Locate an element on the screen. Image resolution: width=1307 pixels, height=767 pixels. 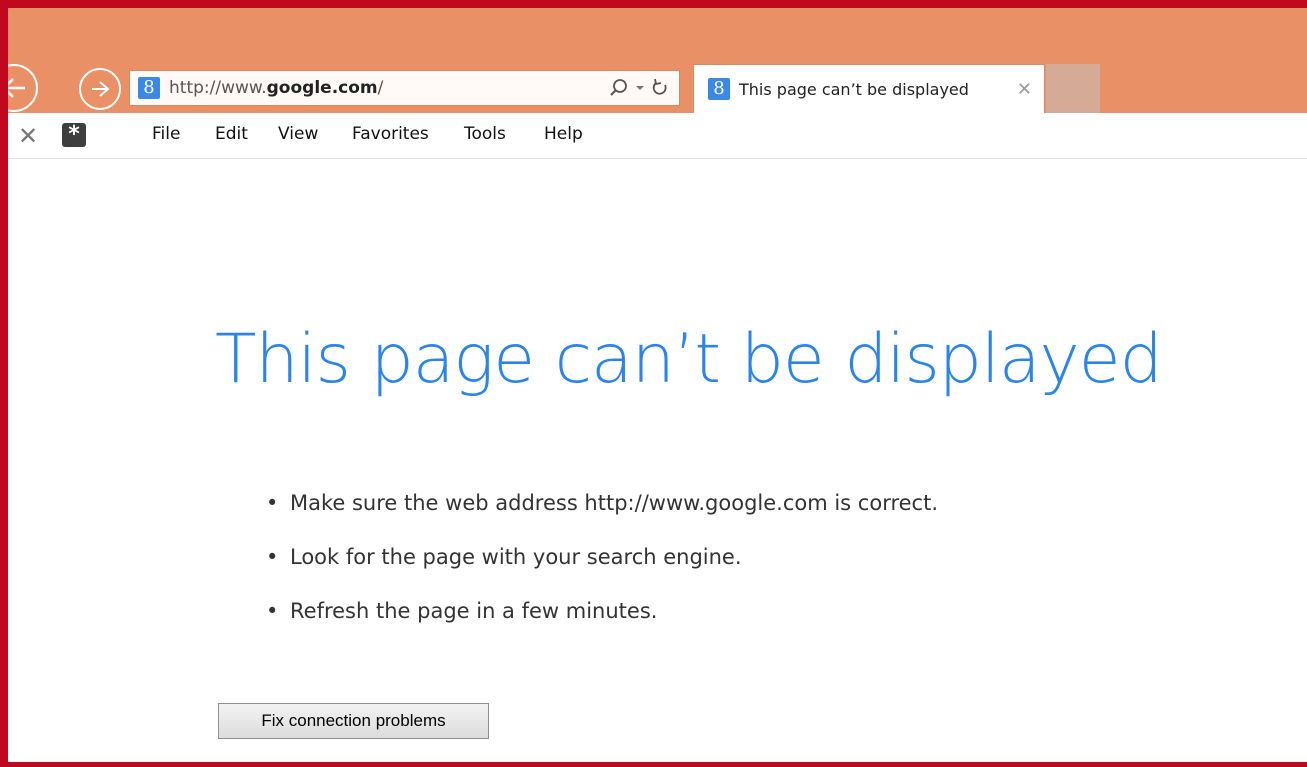
tab-active: 8 This page can’t be displayed ✕ is located at coordinates (869, 88).